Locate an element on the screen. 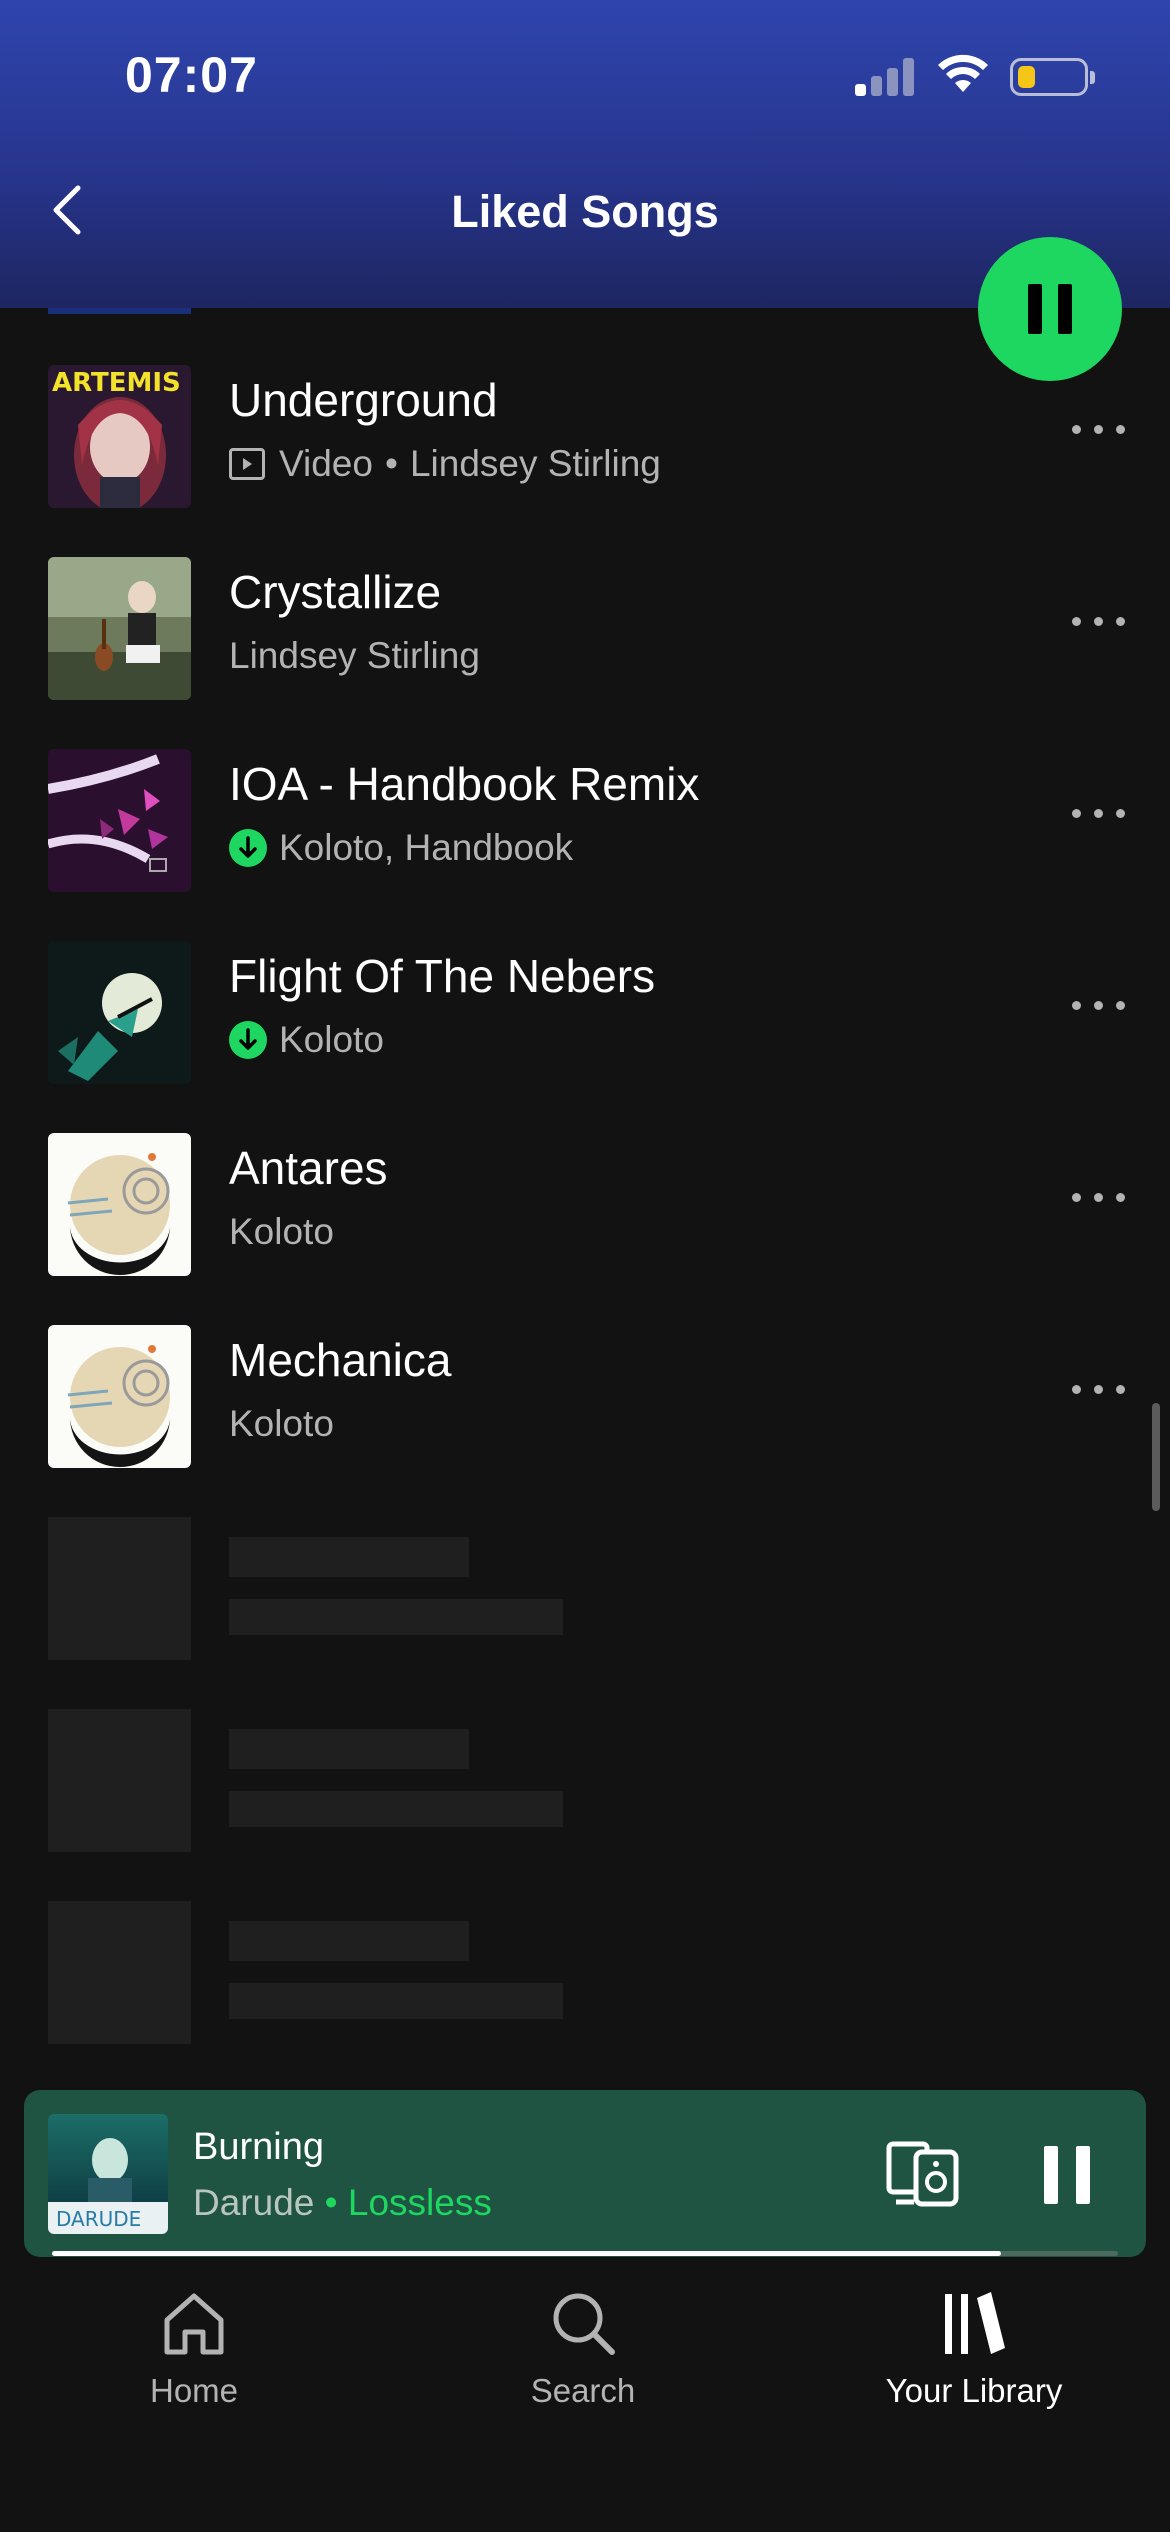  connect-device-icon is located at coordinates (924, 2174).